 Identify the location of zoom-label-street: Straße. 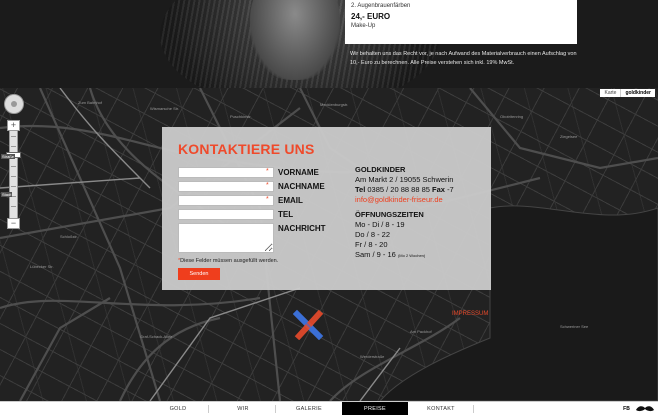
(8, 156).